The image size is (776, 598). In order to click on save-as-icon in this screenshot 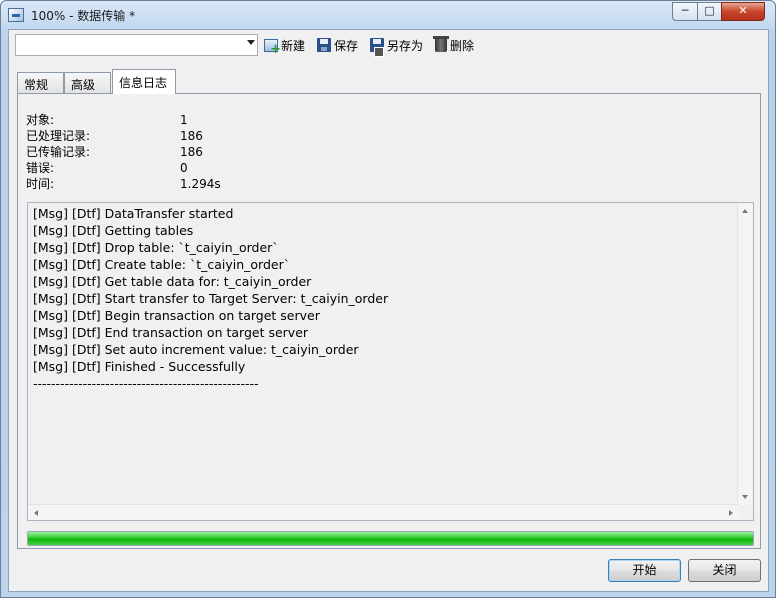, I will do `click(377, 47)`.